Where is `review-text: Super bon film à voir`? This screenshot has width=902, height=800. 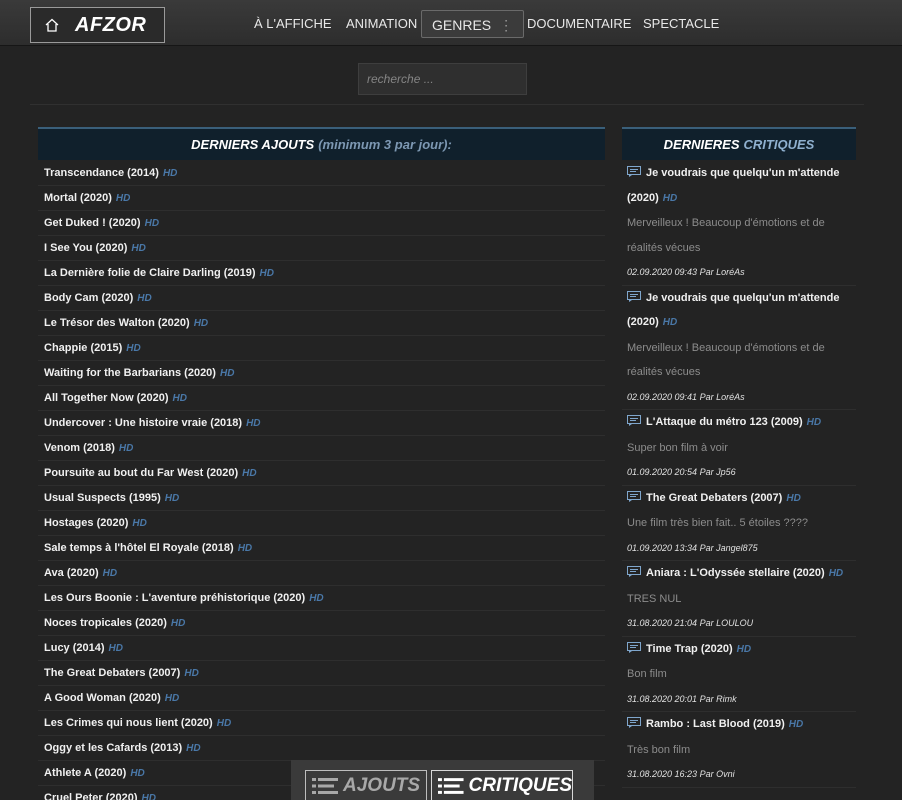 review-text: Super bon film à voir is located at coordinates (677, 447).